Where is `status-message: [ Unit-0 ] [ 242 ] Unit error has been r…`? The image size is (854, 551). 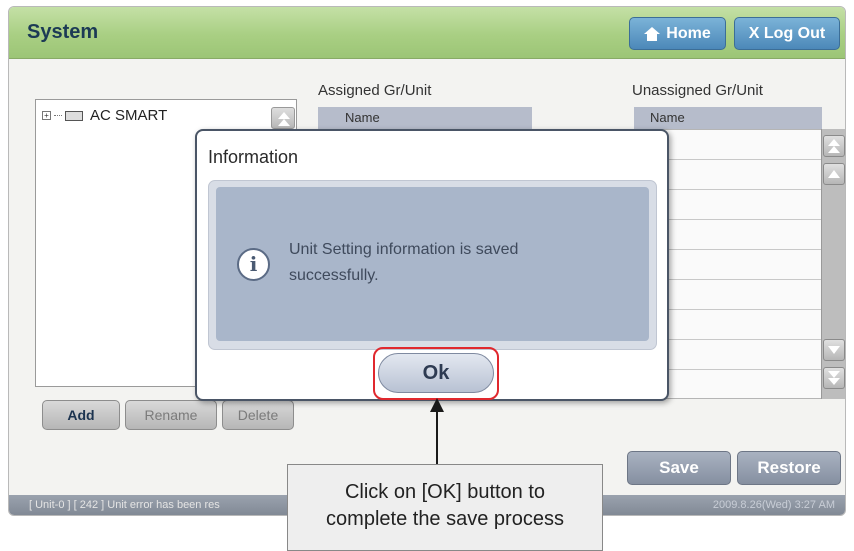
status-message: [ Unit-0 ] [ 242 ] Unit error has been r… is located at coordinates (124, 505).